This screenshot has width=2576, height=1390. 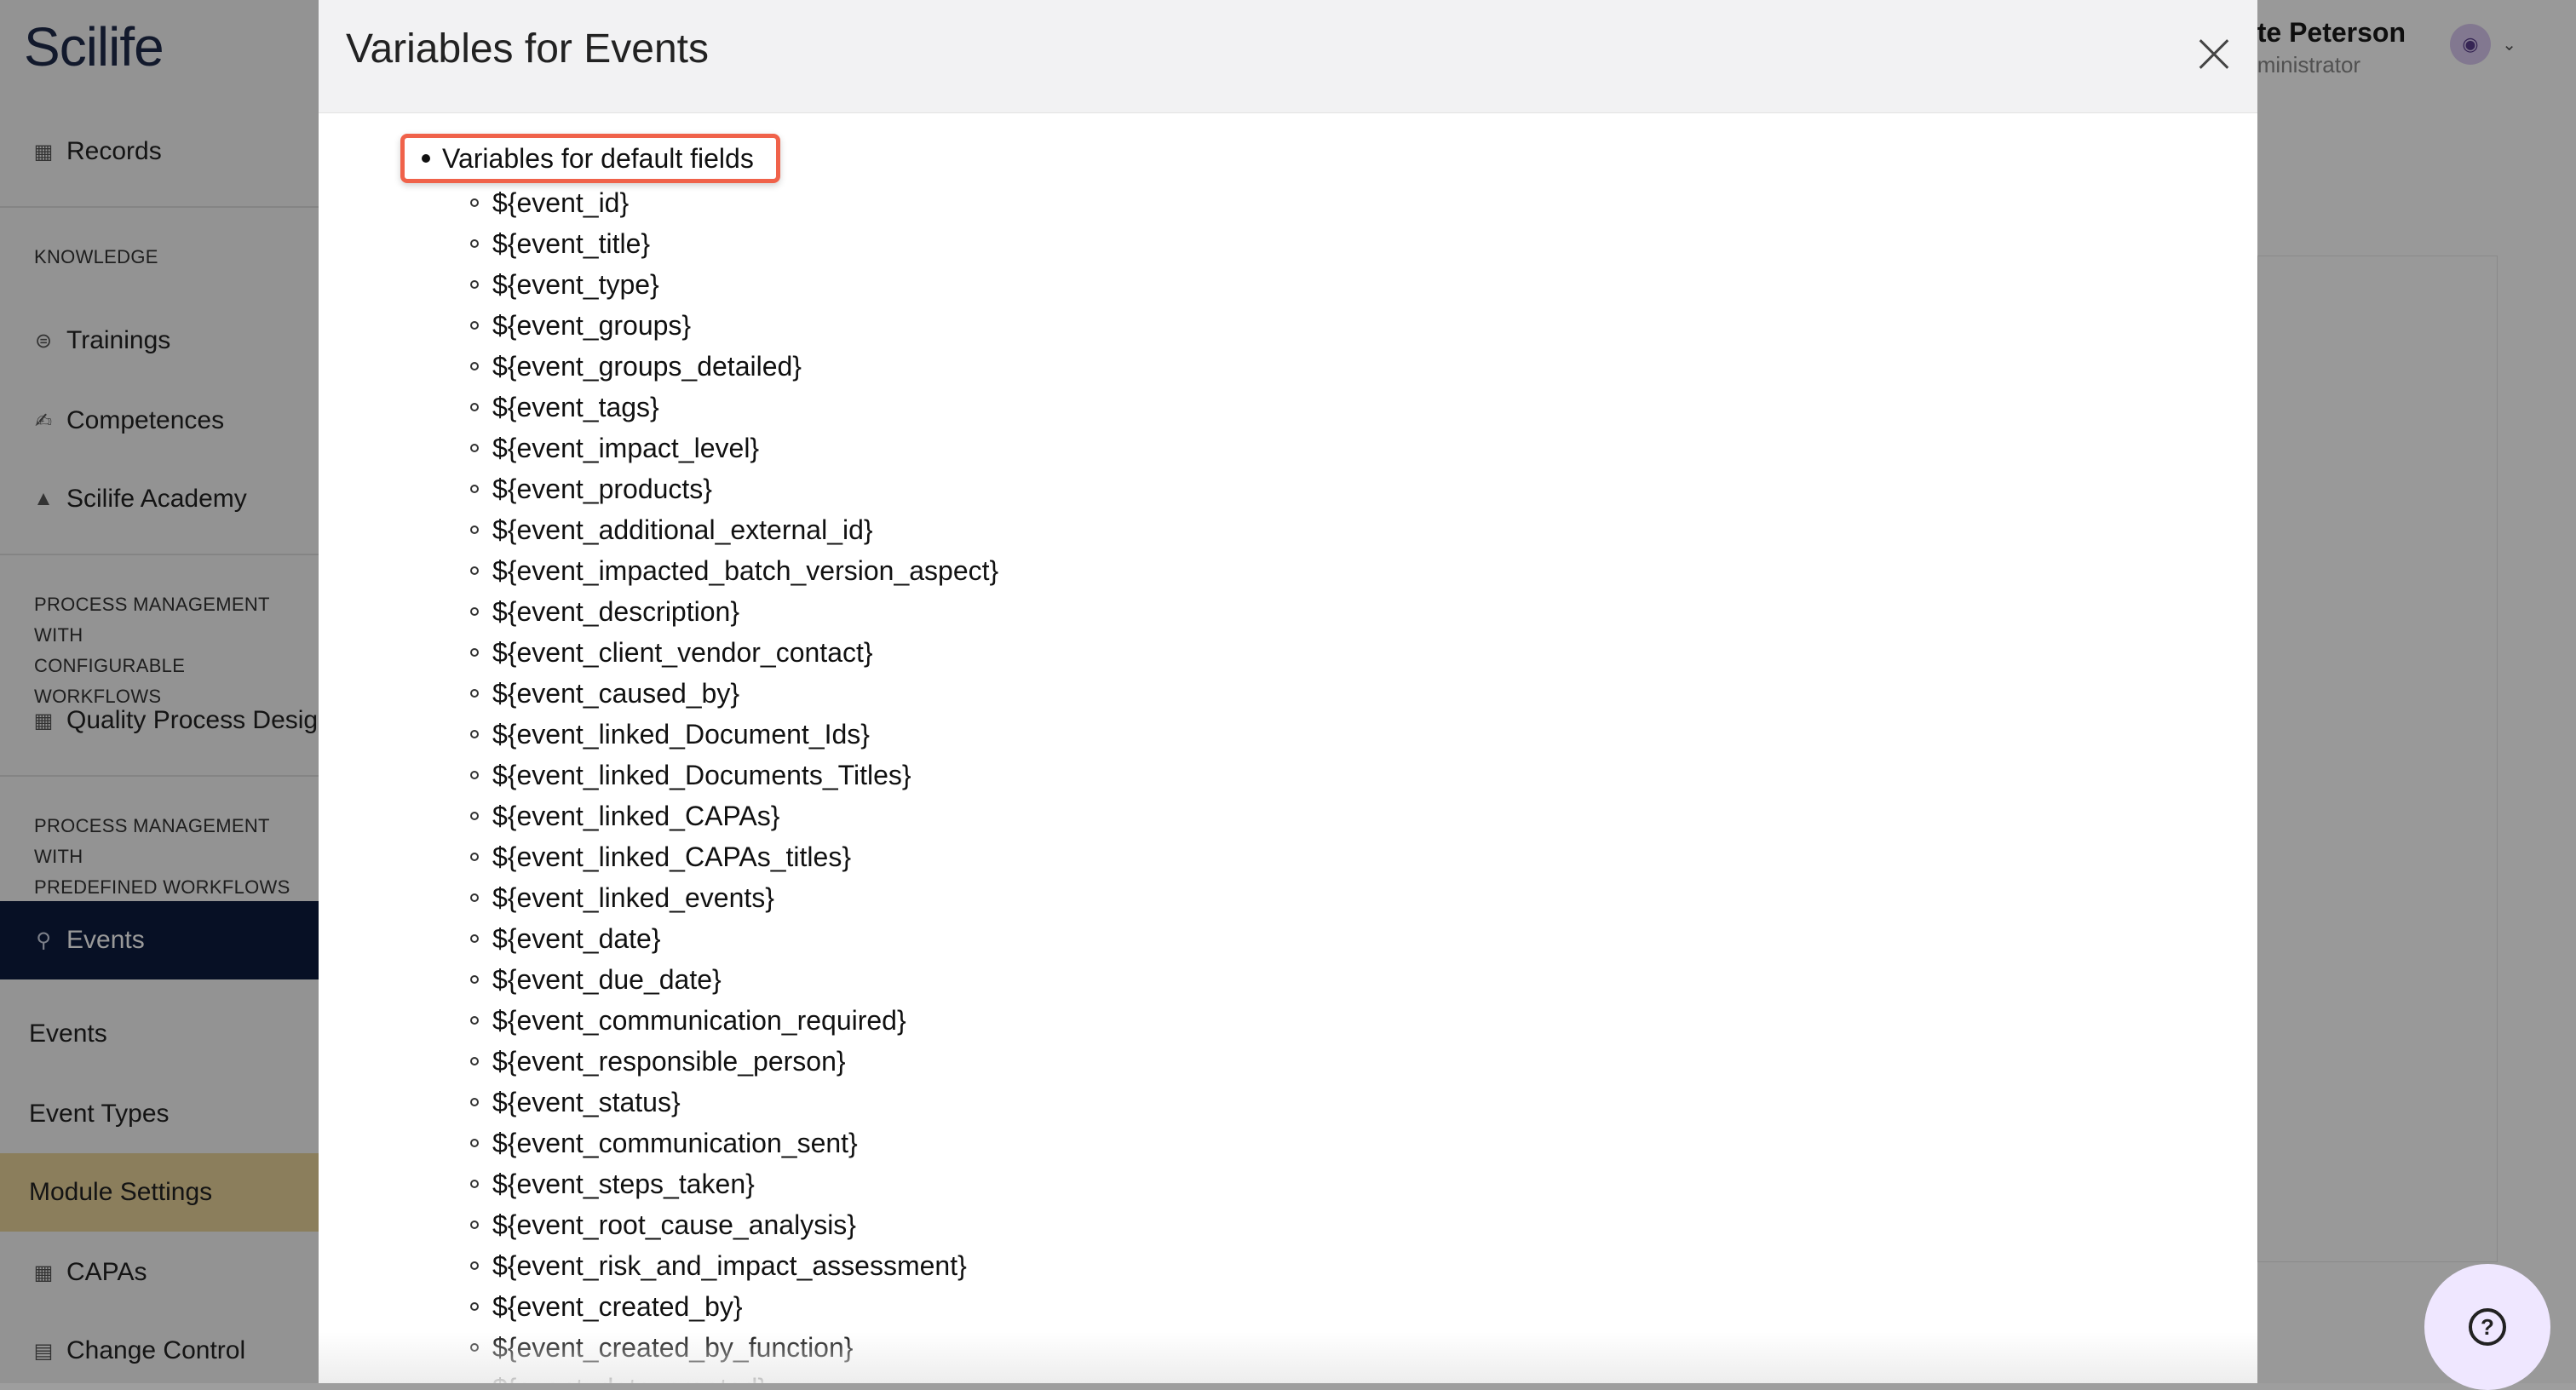 I want to click on variable-item: ${event_client_vendor_contact}, so click(x=734, y=652).